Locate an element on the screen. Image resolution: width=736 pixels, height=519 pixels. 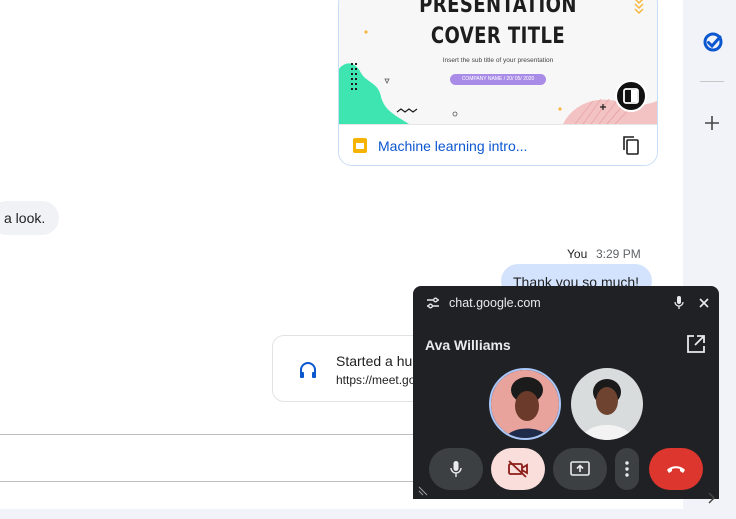
slide-title-line2: COVER TITLE is located at coordinates (498, 36).